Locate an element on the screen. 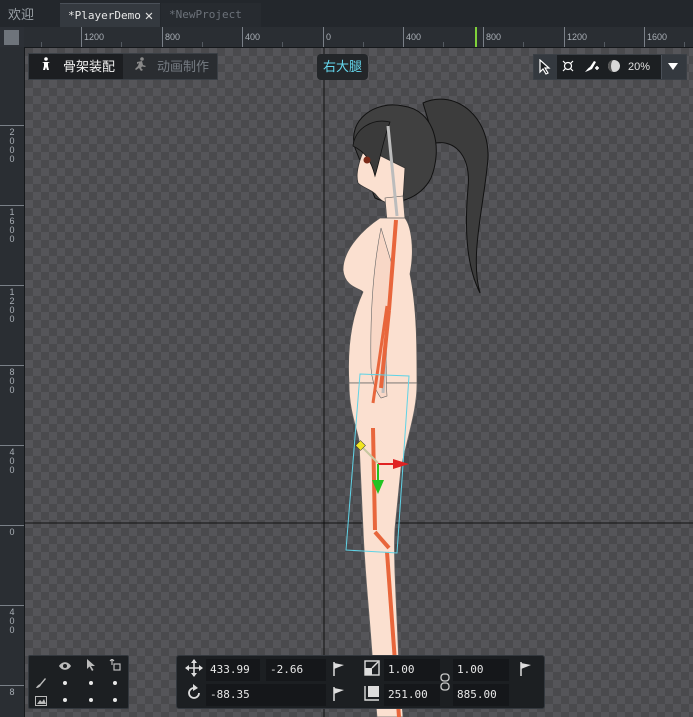 The image size is (693, 717). character-eye is located at coordinates (367, 160).